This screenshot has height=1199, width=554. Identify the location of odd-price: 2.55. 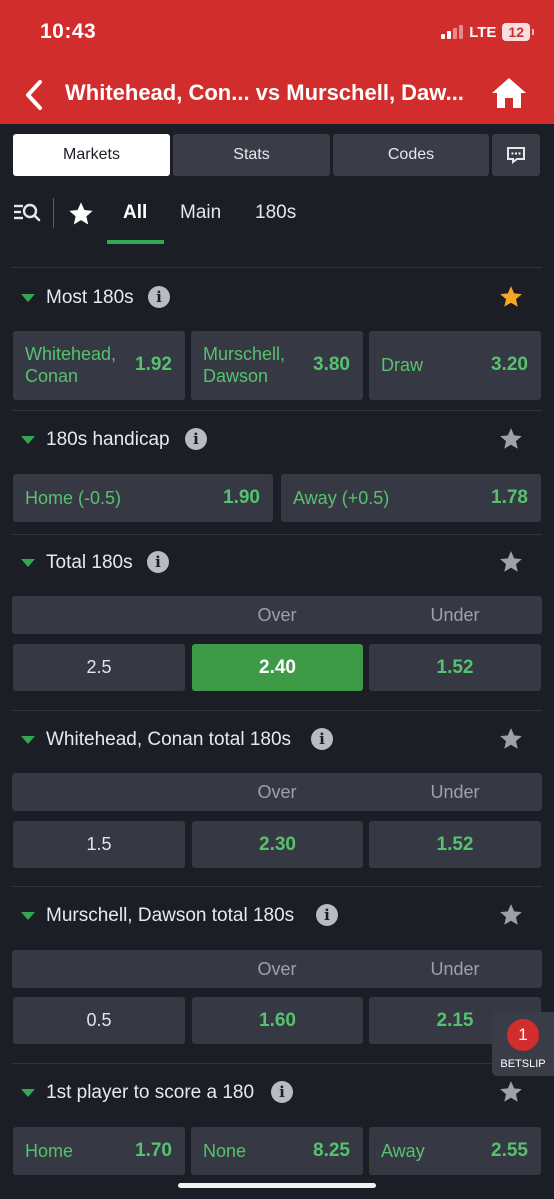
(509, 1150).